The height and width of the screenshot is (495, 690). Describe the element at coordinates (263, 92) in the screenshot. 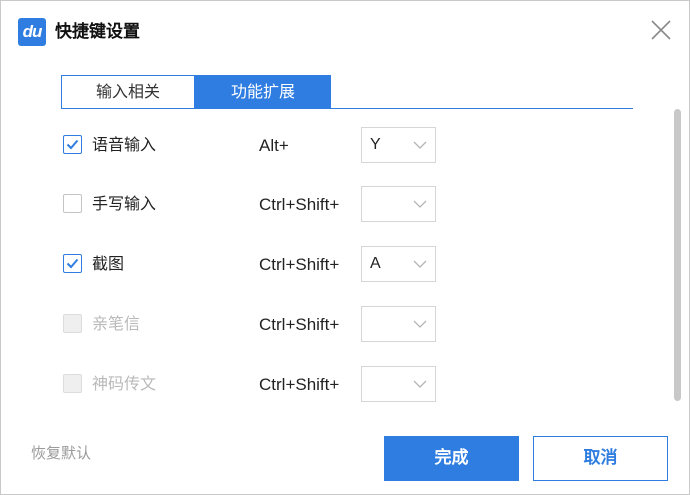

I see `tab-feature-extension: 功能扩展` at that location.